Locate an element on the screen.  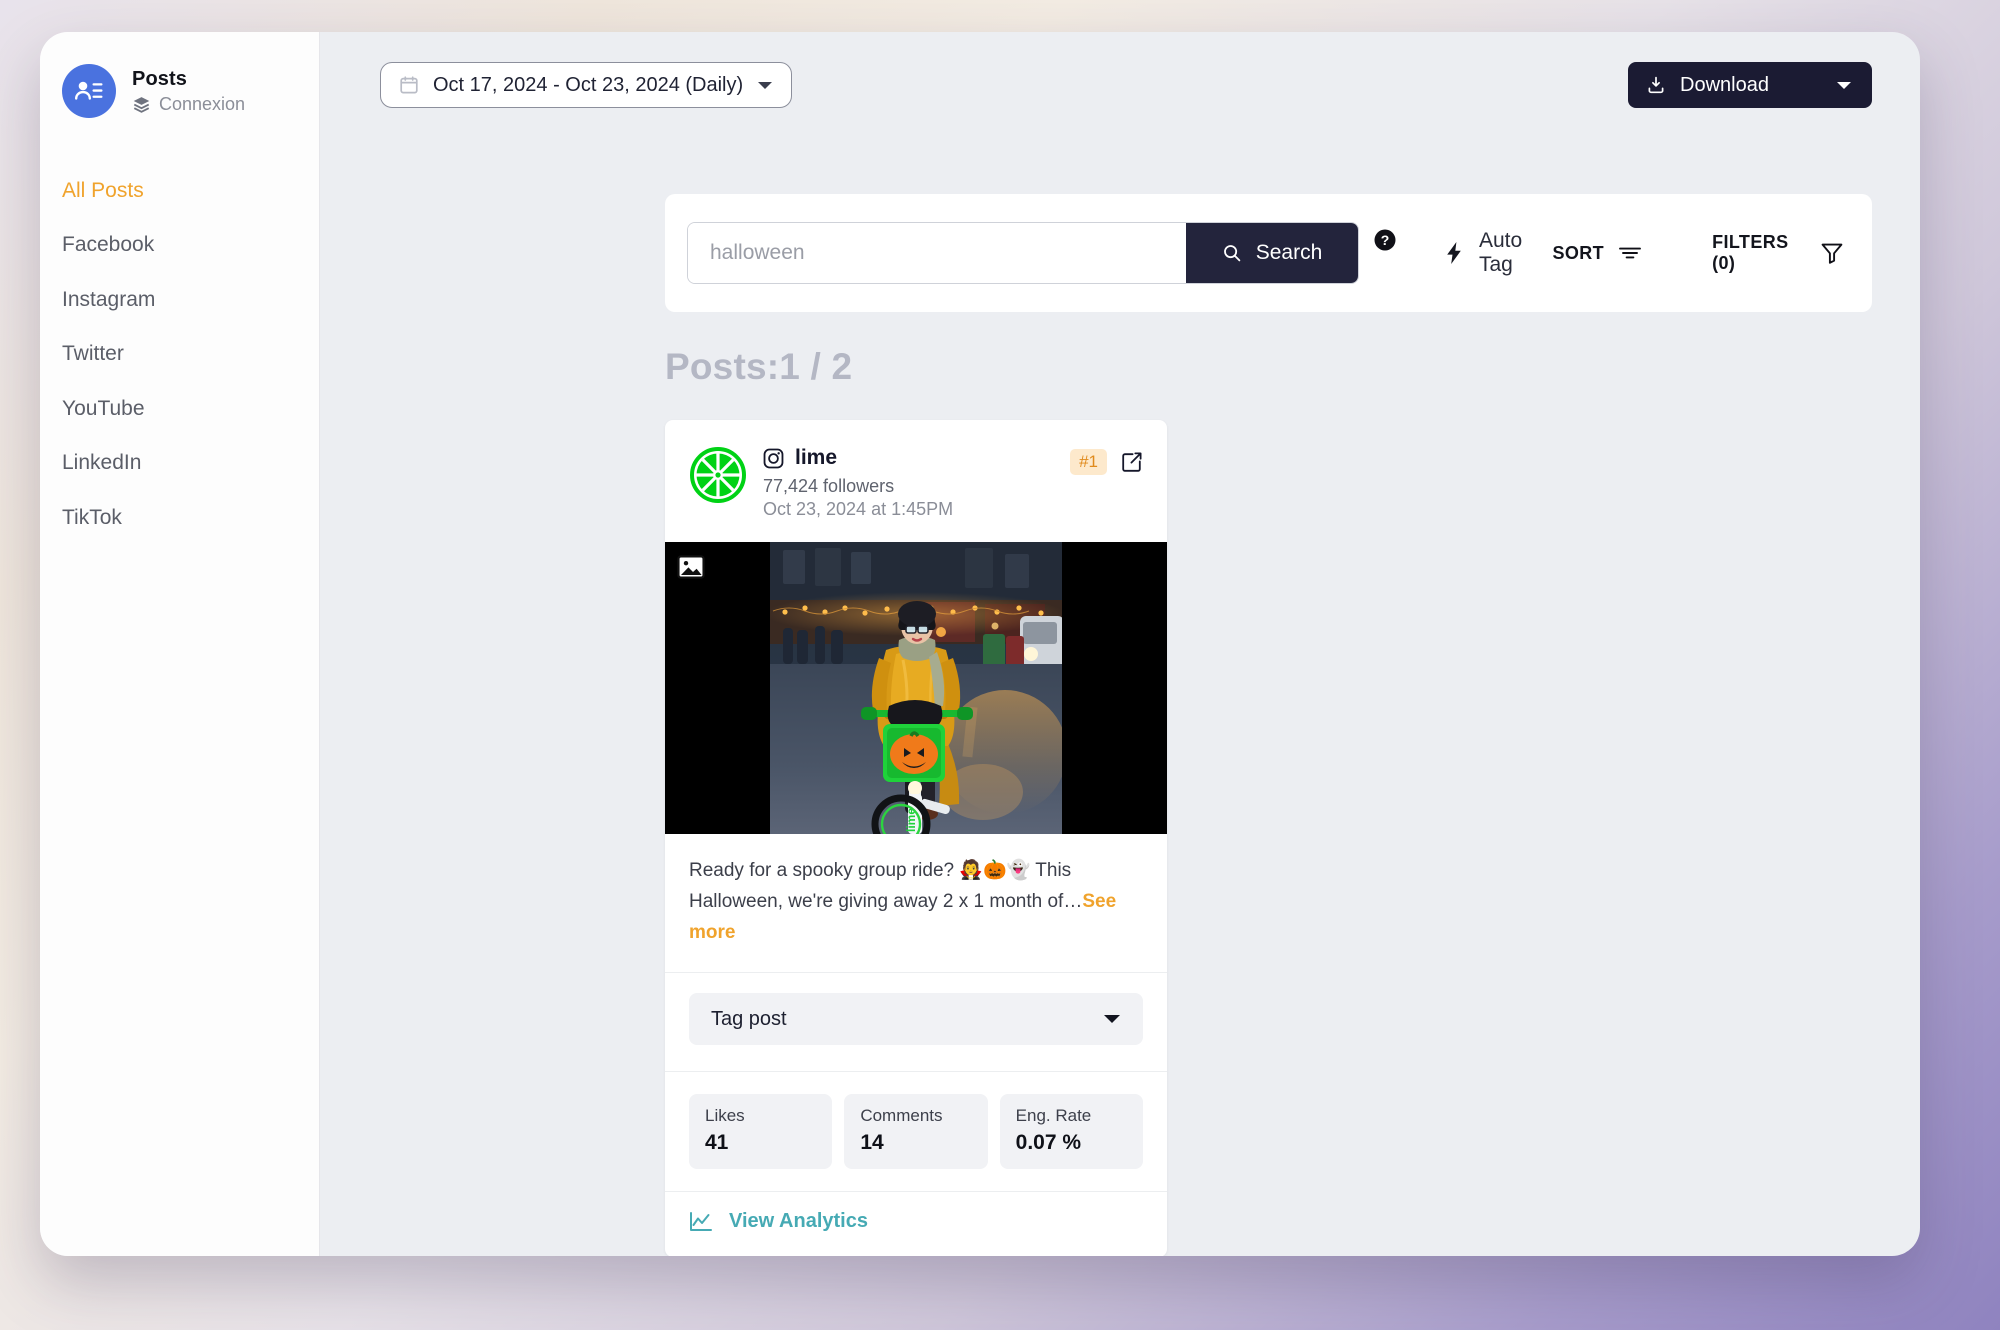
metric-likes: Likes 41 is located at coordinates (761, 1132).